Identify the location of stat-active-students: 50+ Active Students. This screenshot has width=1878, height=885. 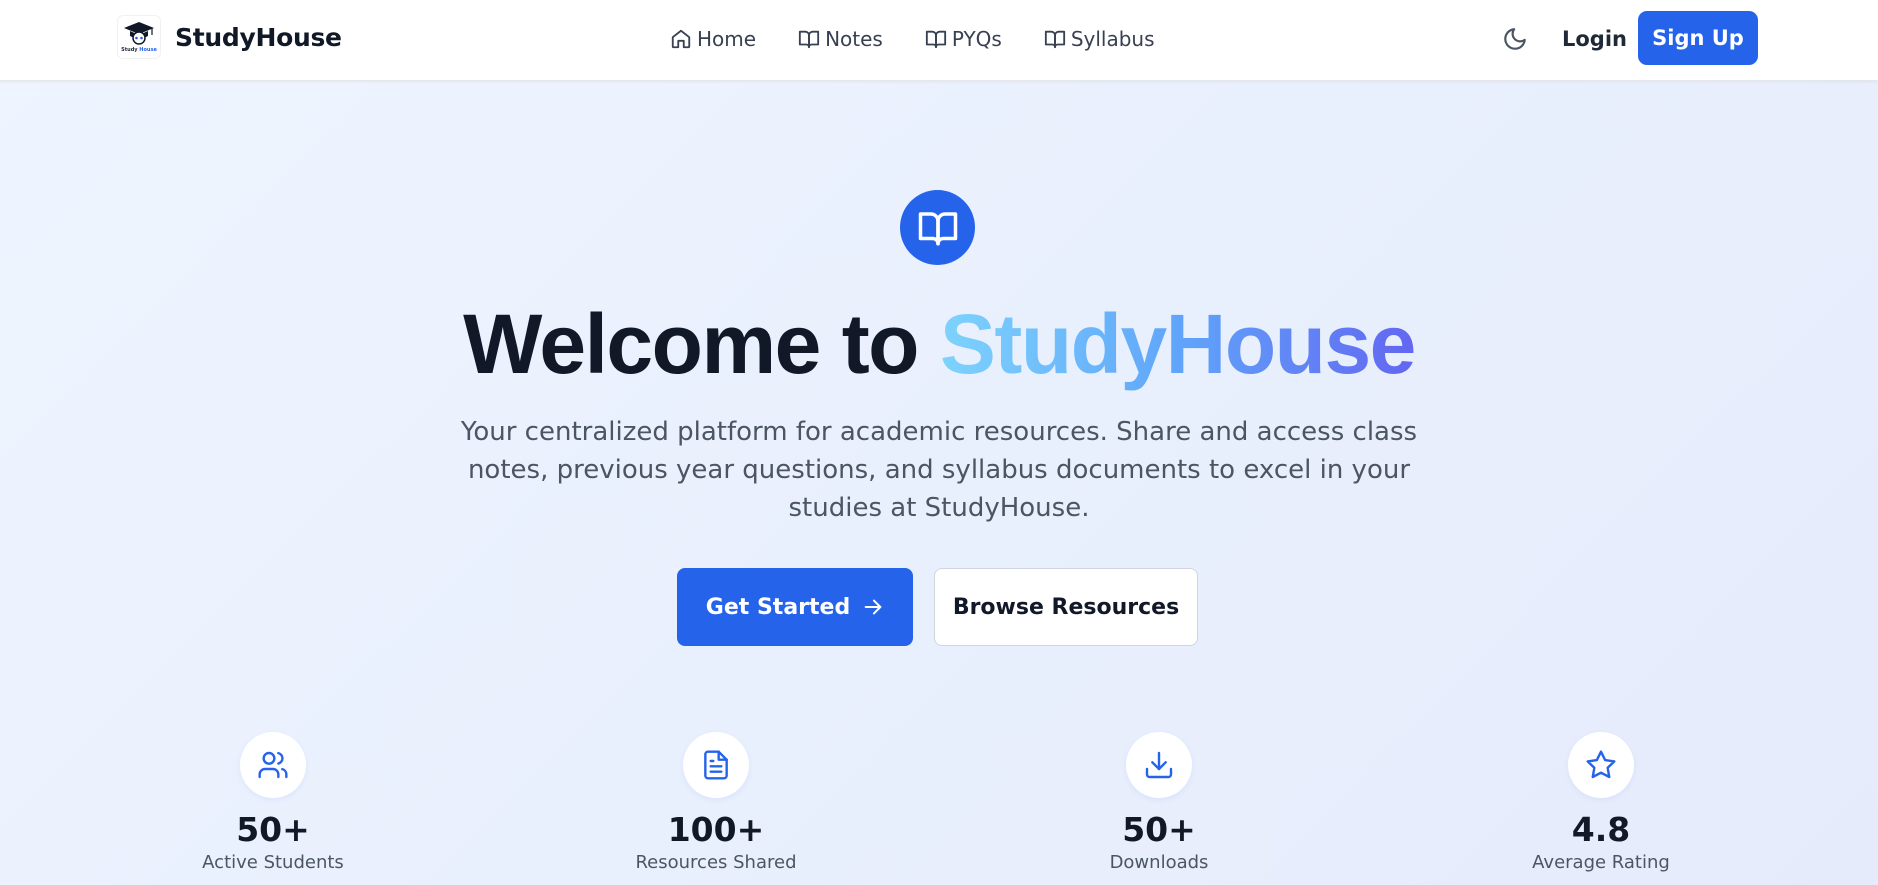
(273, 802).